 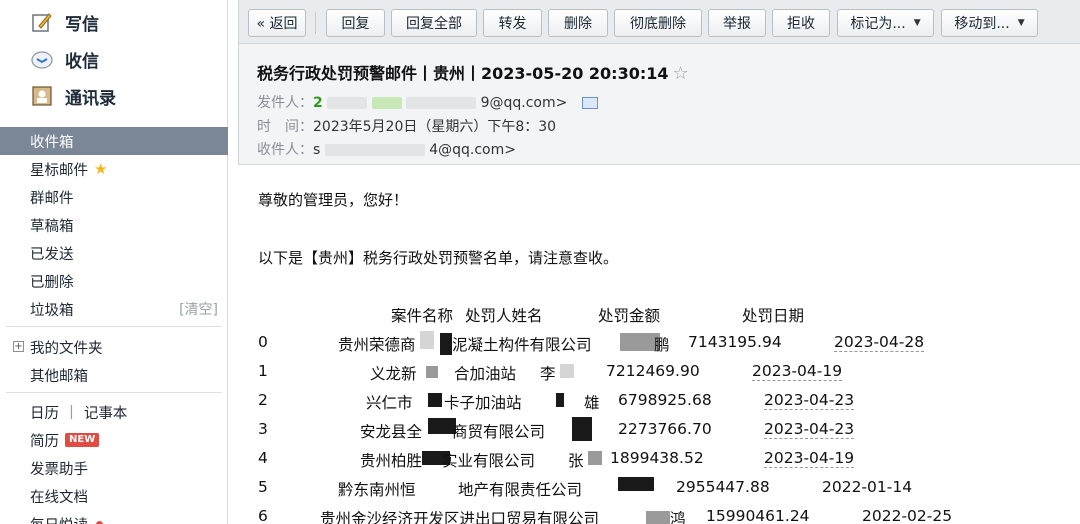 What do you see at coordinates (333, 200) in the screenshot?
I see `greeting-text: 尊敬的管理员，您好！` at bounding box center [333, 200].